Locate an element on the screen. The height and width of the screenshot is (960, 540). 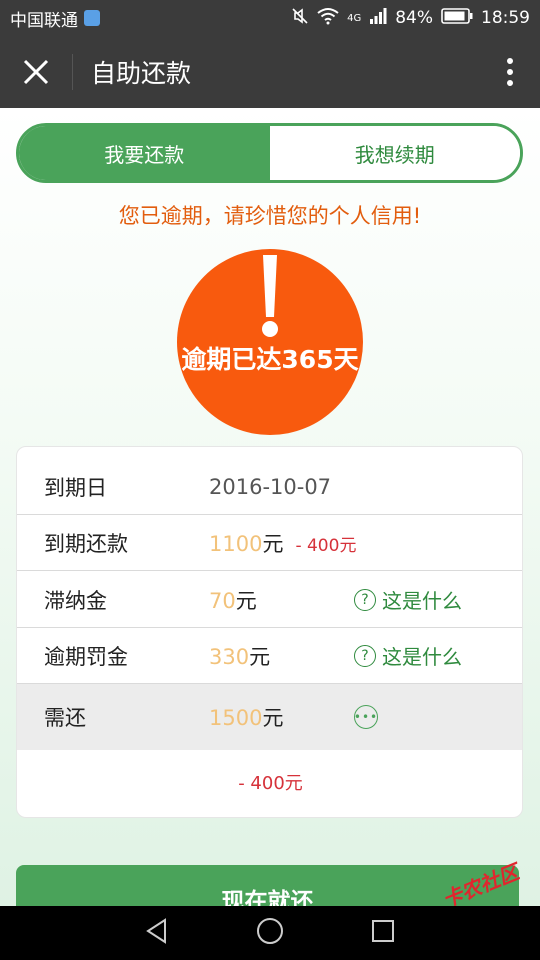
more-menu-button is located at coordinates (510, 72).